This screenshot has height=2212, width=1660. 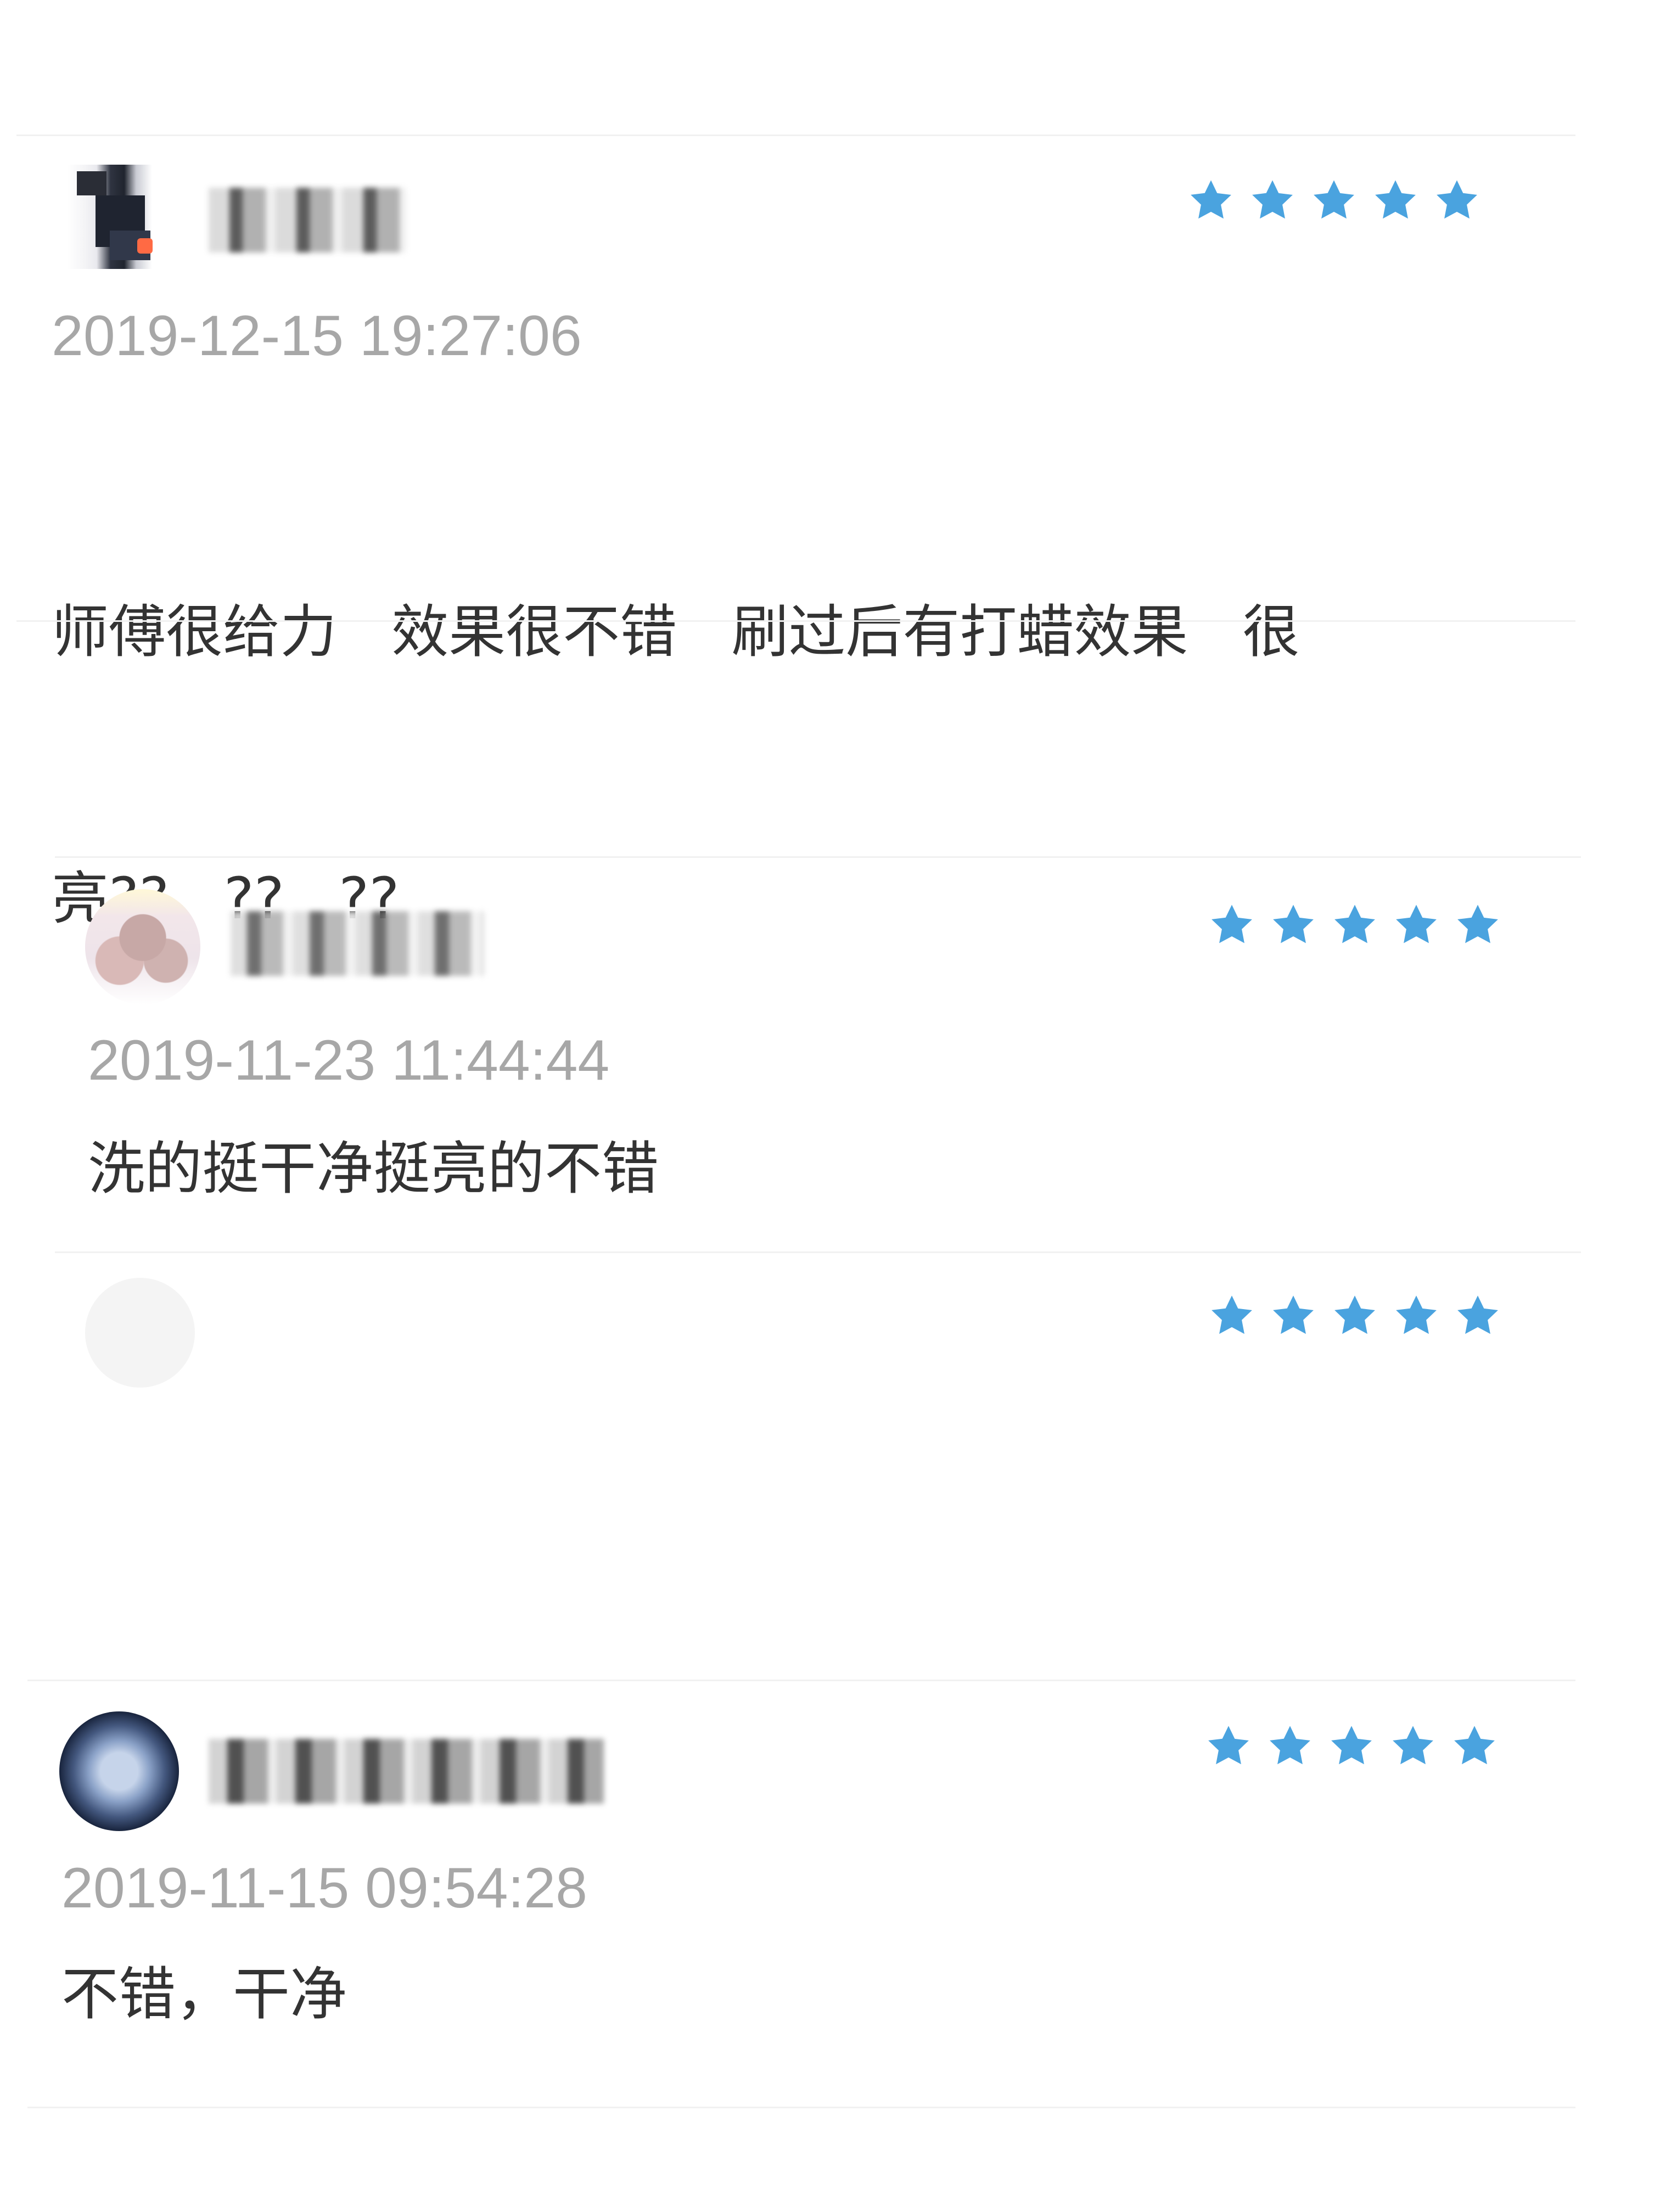 What do you see at coordinates (204, 1994) in the screenshot?
I see `review-content: 不错，干净` at bounding box center [204, 1994].